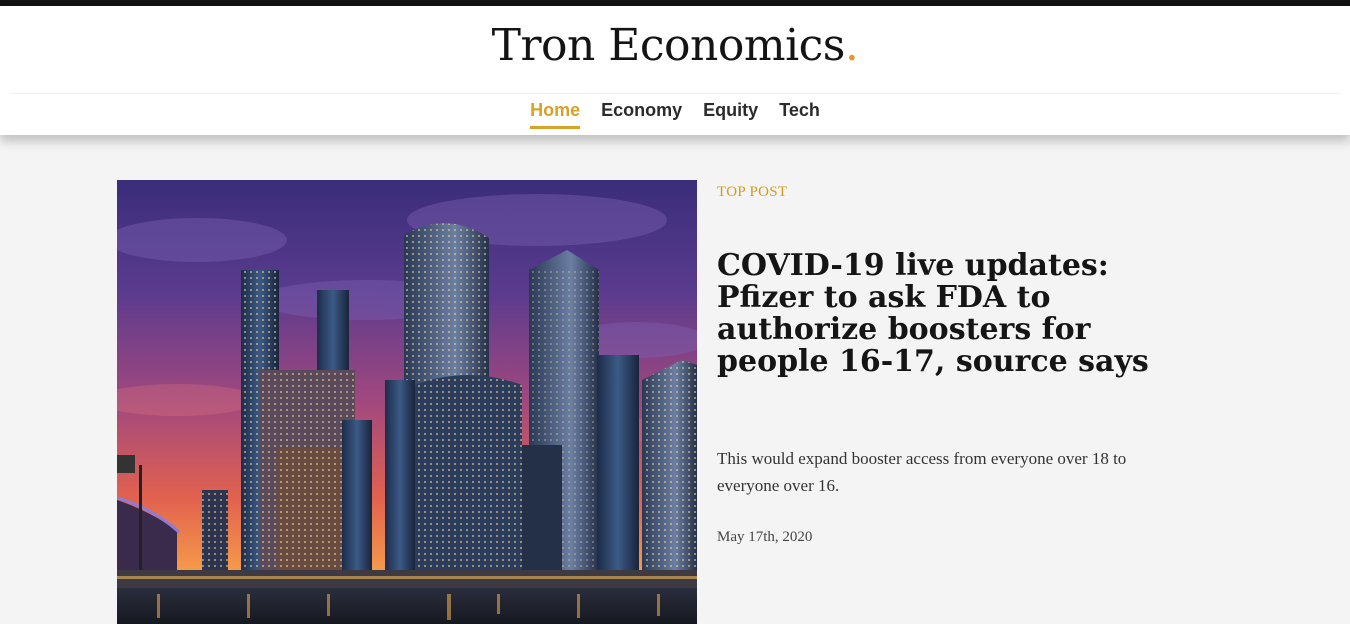  I want to click on nav-item-home: Home, so click(555, 114).